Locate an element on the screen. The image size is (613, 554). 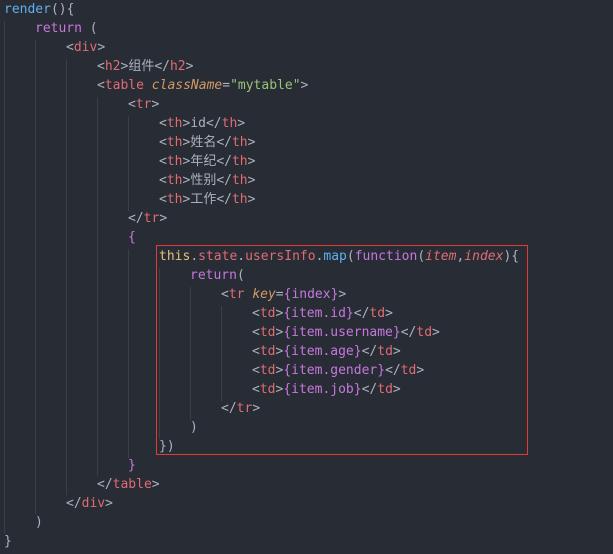
code-token: ) is located at coordinates (39, 522).